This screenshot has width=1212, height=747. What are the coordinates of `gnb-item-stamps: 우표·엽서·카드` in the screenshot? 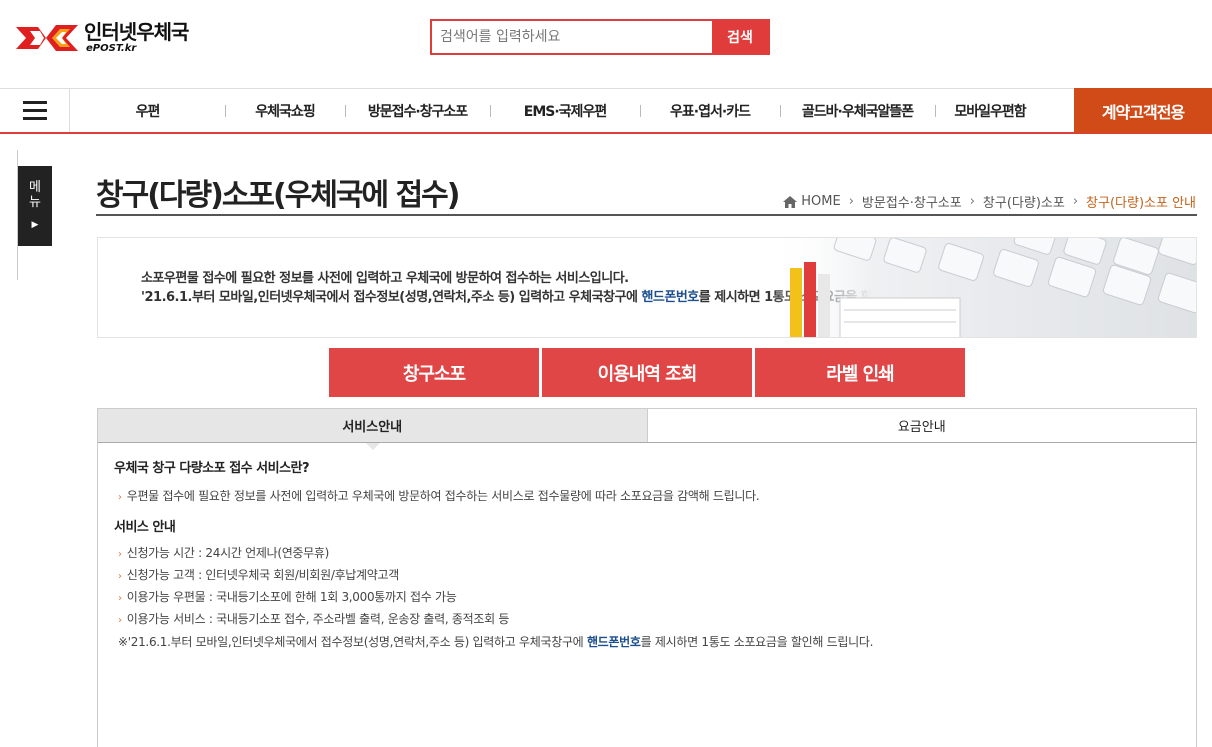 It's located at (710, 110).